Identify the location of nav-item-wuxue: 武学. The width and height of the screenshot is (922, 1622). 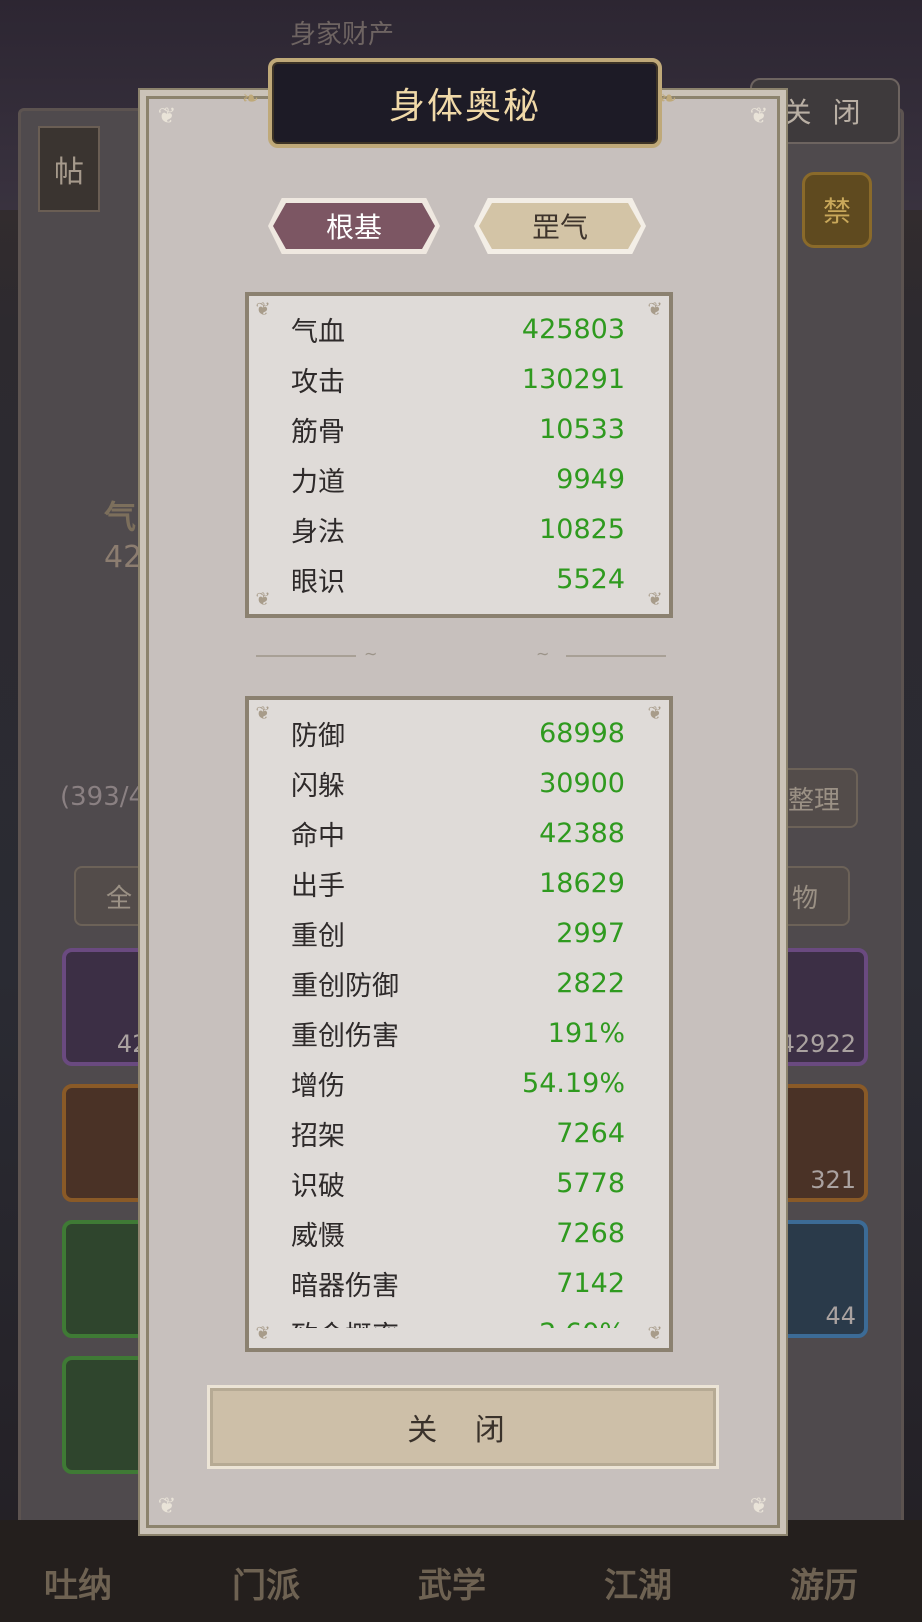
(452, 1582).